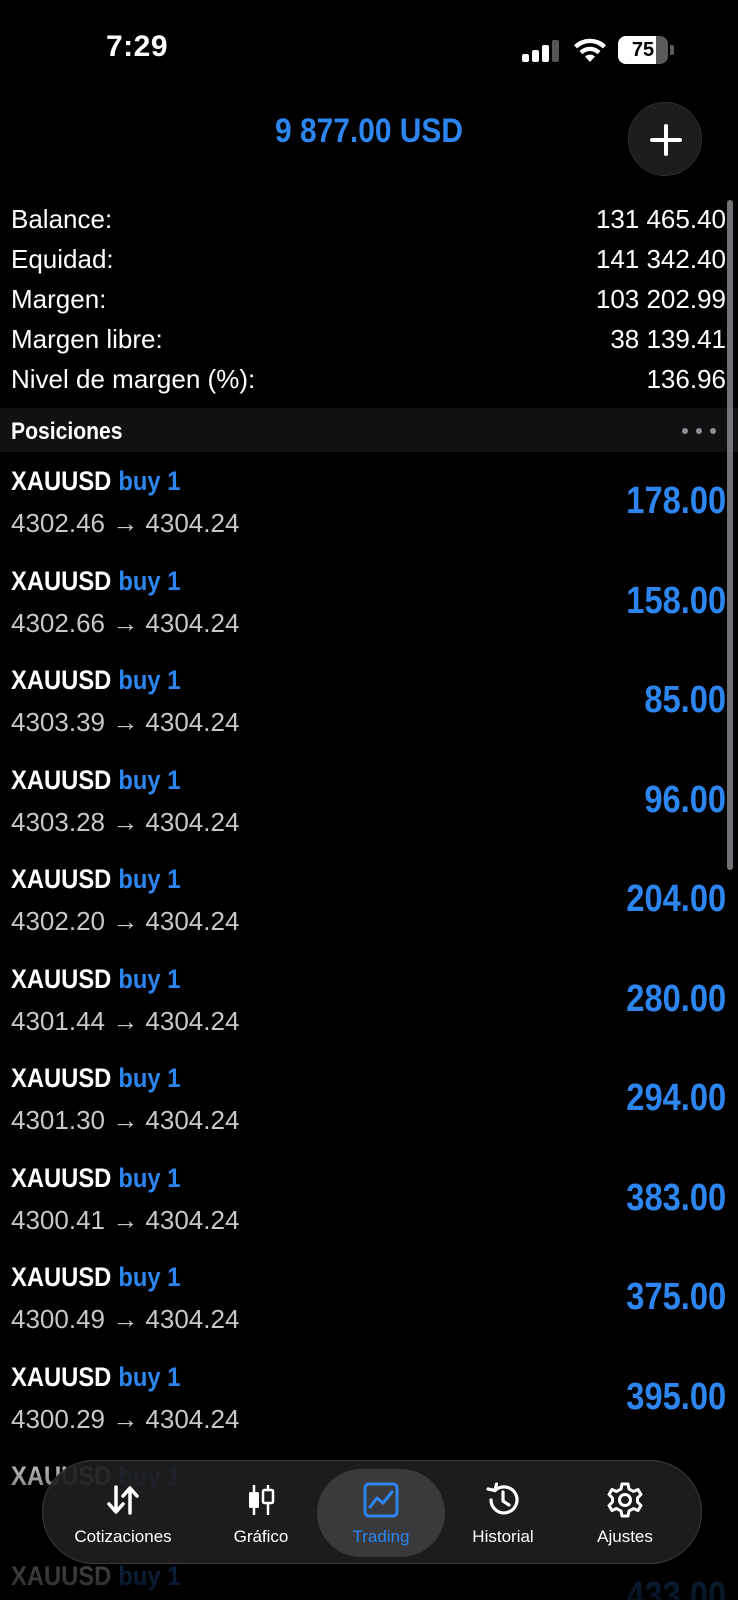  What do you see at coordinates (369, 131) in the screenshot?
I see `floating-profit-total: 9 877.00 USD` at bounding box center [369, 131].